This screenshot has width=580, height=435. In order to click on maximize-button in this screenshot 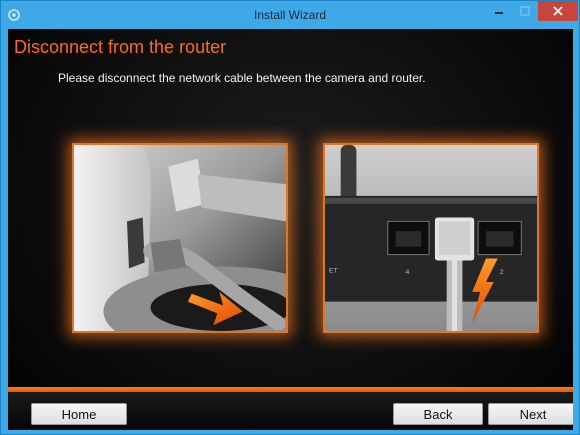, I will do `click(525, 11)`.